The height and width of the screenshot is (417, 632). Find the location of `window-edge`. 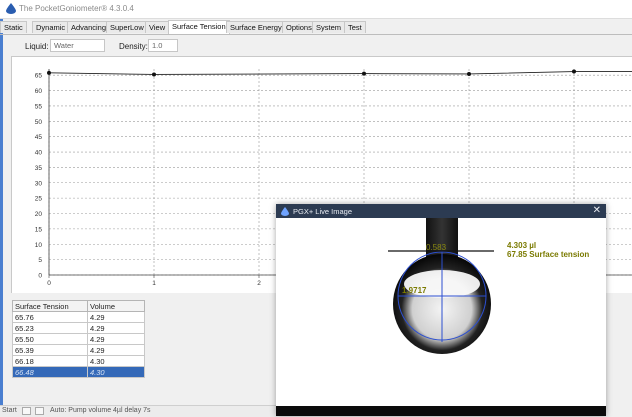

window-edge is located at coordinates (1, 208).